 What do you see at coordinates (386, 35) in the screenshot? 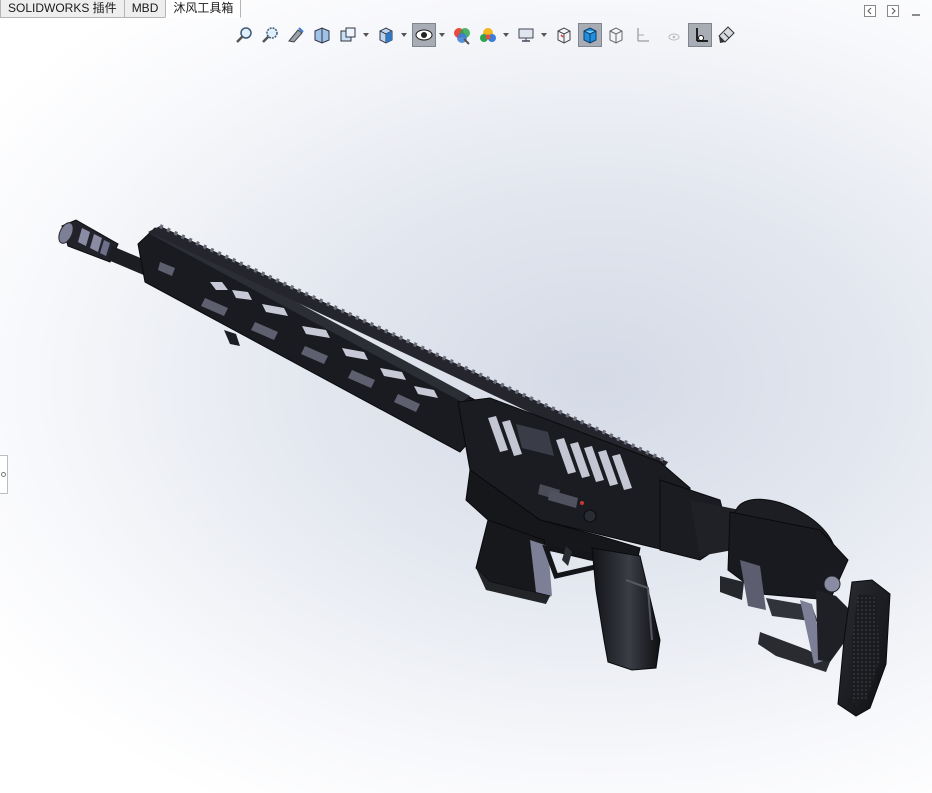
I see `view-orientation-icon` at bounding box center [386, 35].